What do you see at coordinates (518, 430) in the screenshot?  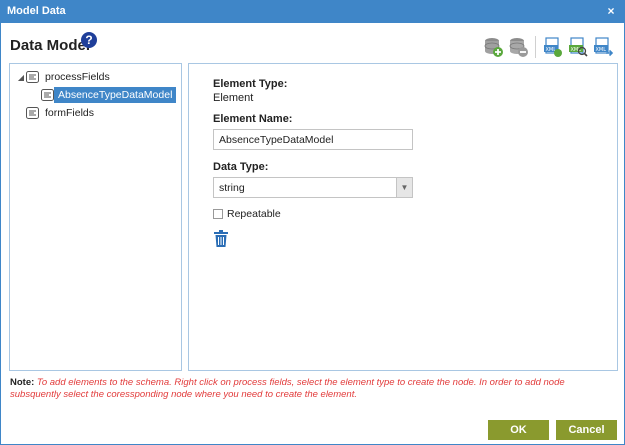 I see `ok-button: OK` at bounding box center [518, 430].